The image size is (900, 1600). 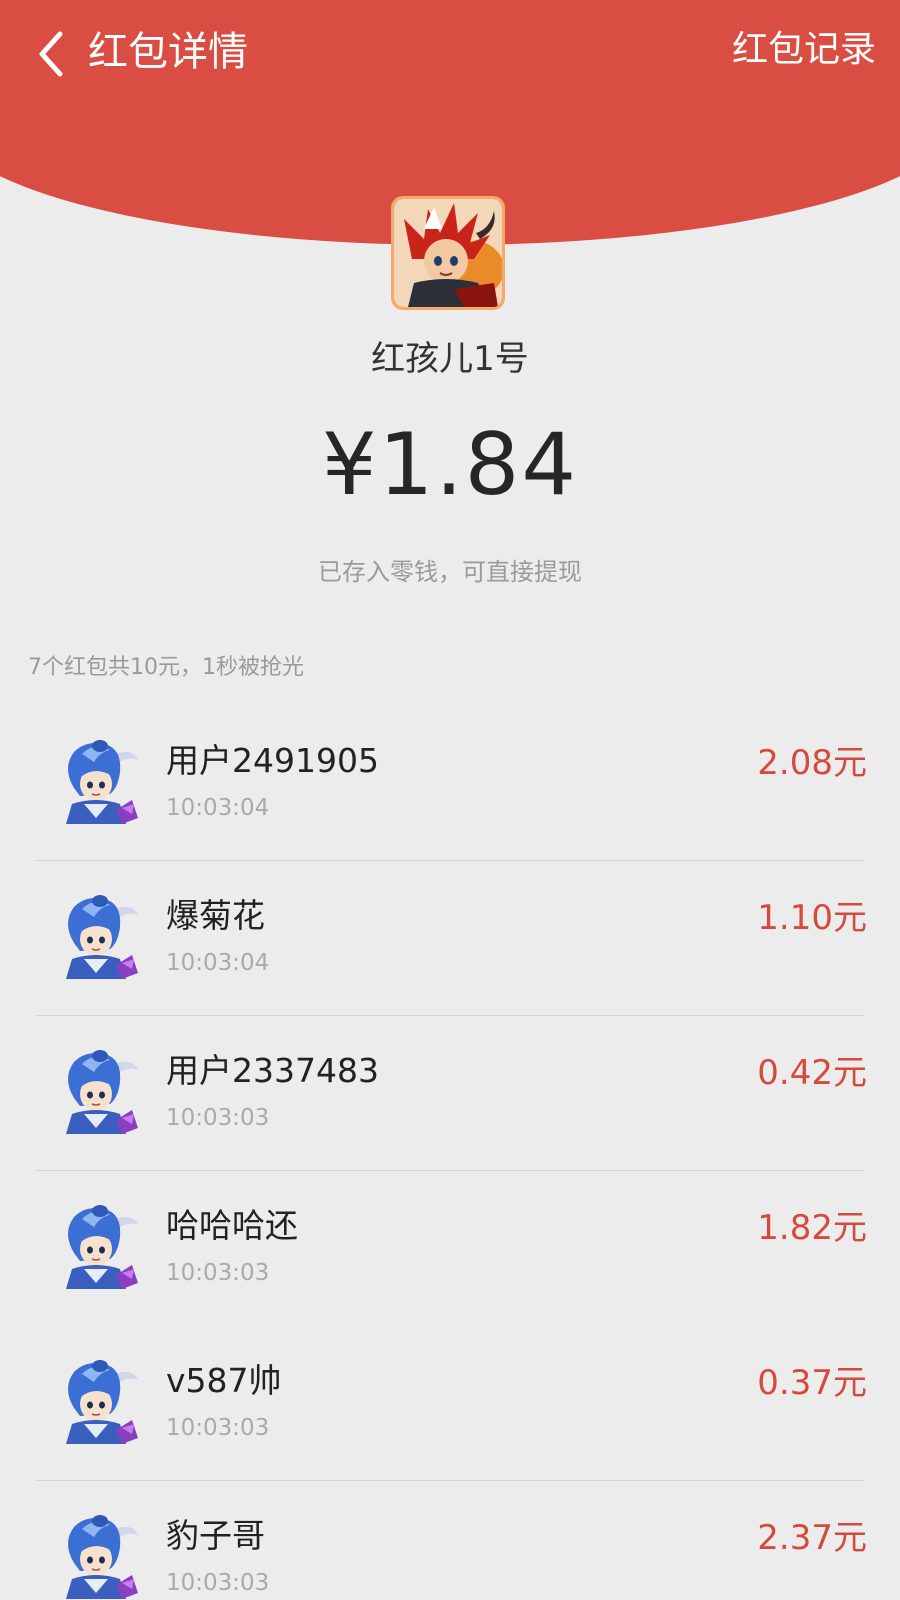 What do you see at coordinates (450, 359) in the screenshot?
I see `sender-name: 红孩儿1号` at bounding box center [450, 359].